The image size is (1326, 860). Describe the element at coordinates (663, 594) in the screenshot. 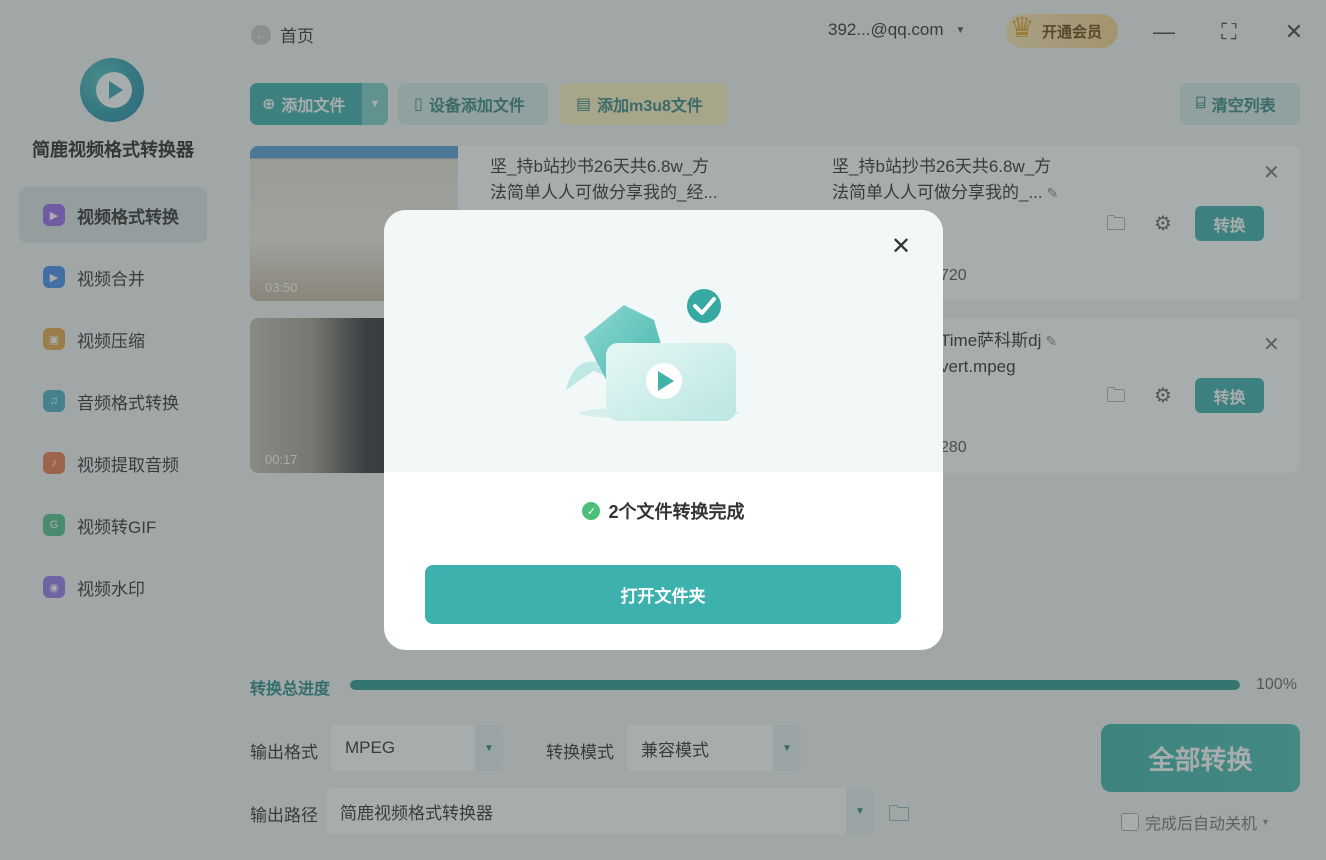

I see `open-folder-button: 打开文件夹` at that location.